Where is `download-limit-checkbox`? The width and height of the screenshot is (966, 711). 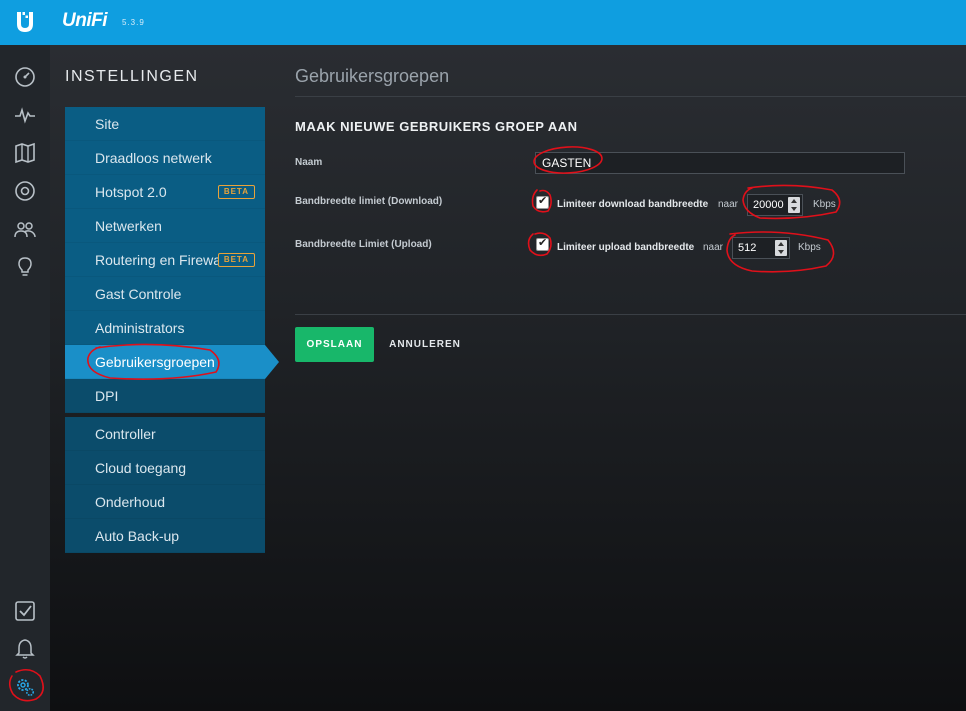 download-limit-checkbox is located at coordinates (542, 201).